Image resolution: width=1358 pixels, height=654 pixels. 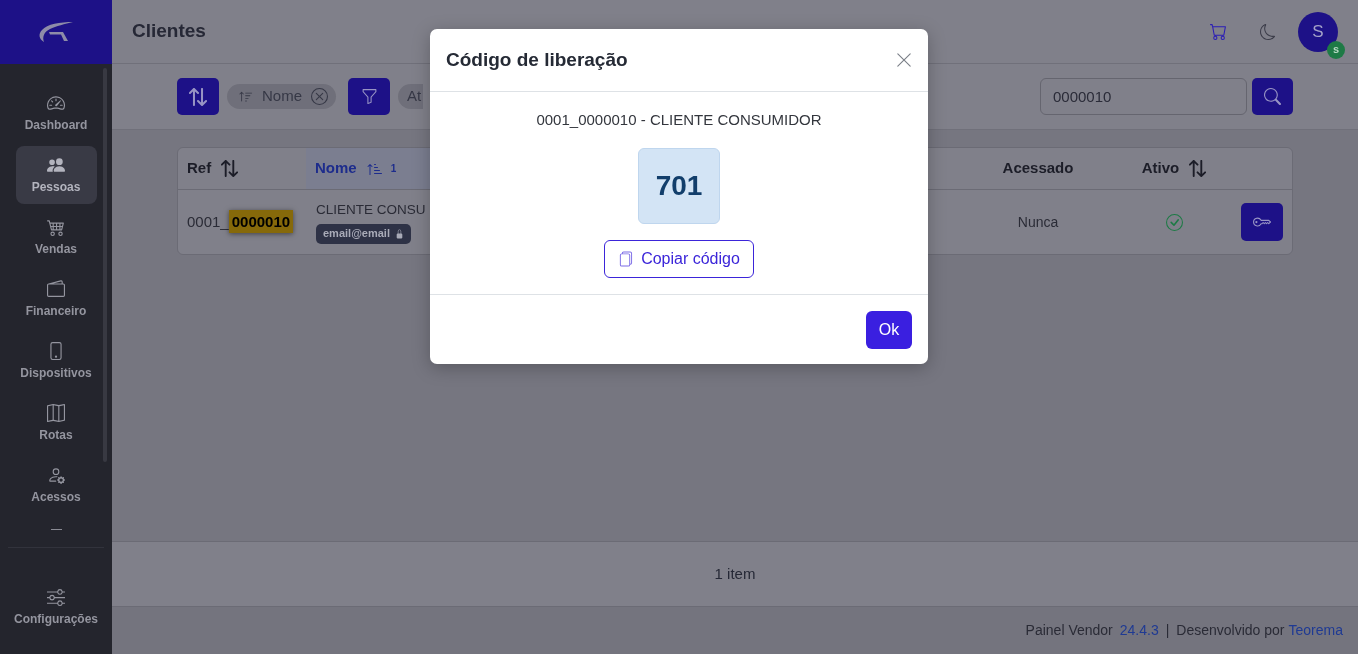 I want to click on phone-icon, so click(x=56, y=351).